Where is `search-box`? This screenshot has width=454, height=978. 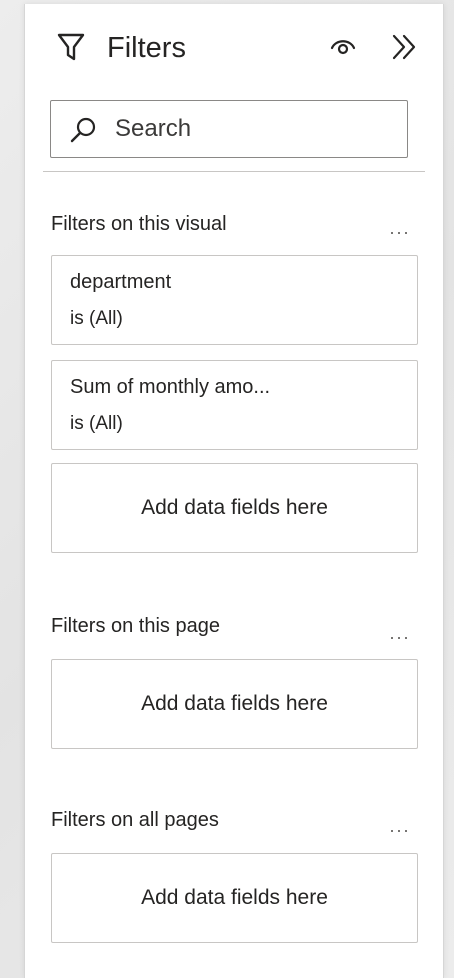 search-box is located at coordinates (229, 129).